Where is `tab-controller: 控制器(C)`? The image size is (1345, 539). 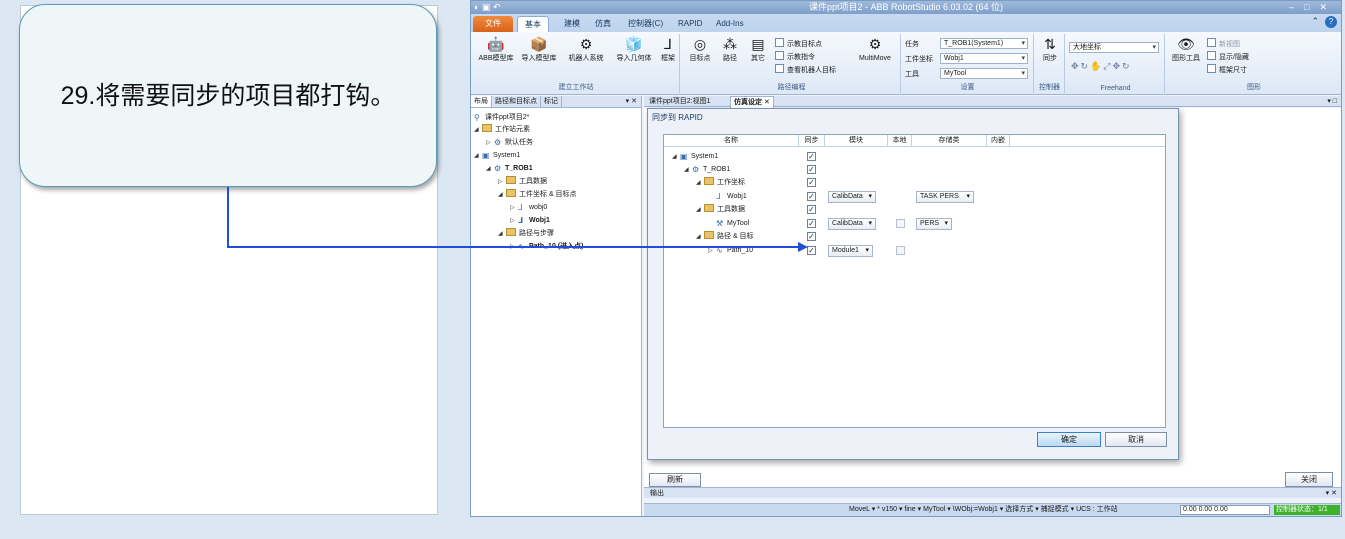
tab-controller: 控制器(C) is located at coordinates (645, 24).